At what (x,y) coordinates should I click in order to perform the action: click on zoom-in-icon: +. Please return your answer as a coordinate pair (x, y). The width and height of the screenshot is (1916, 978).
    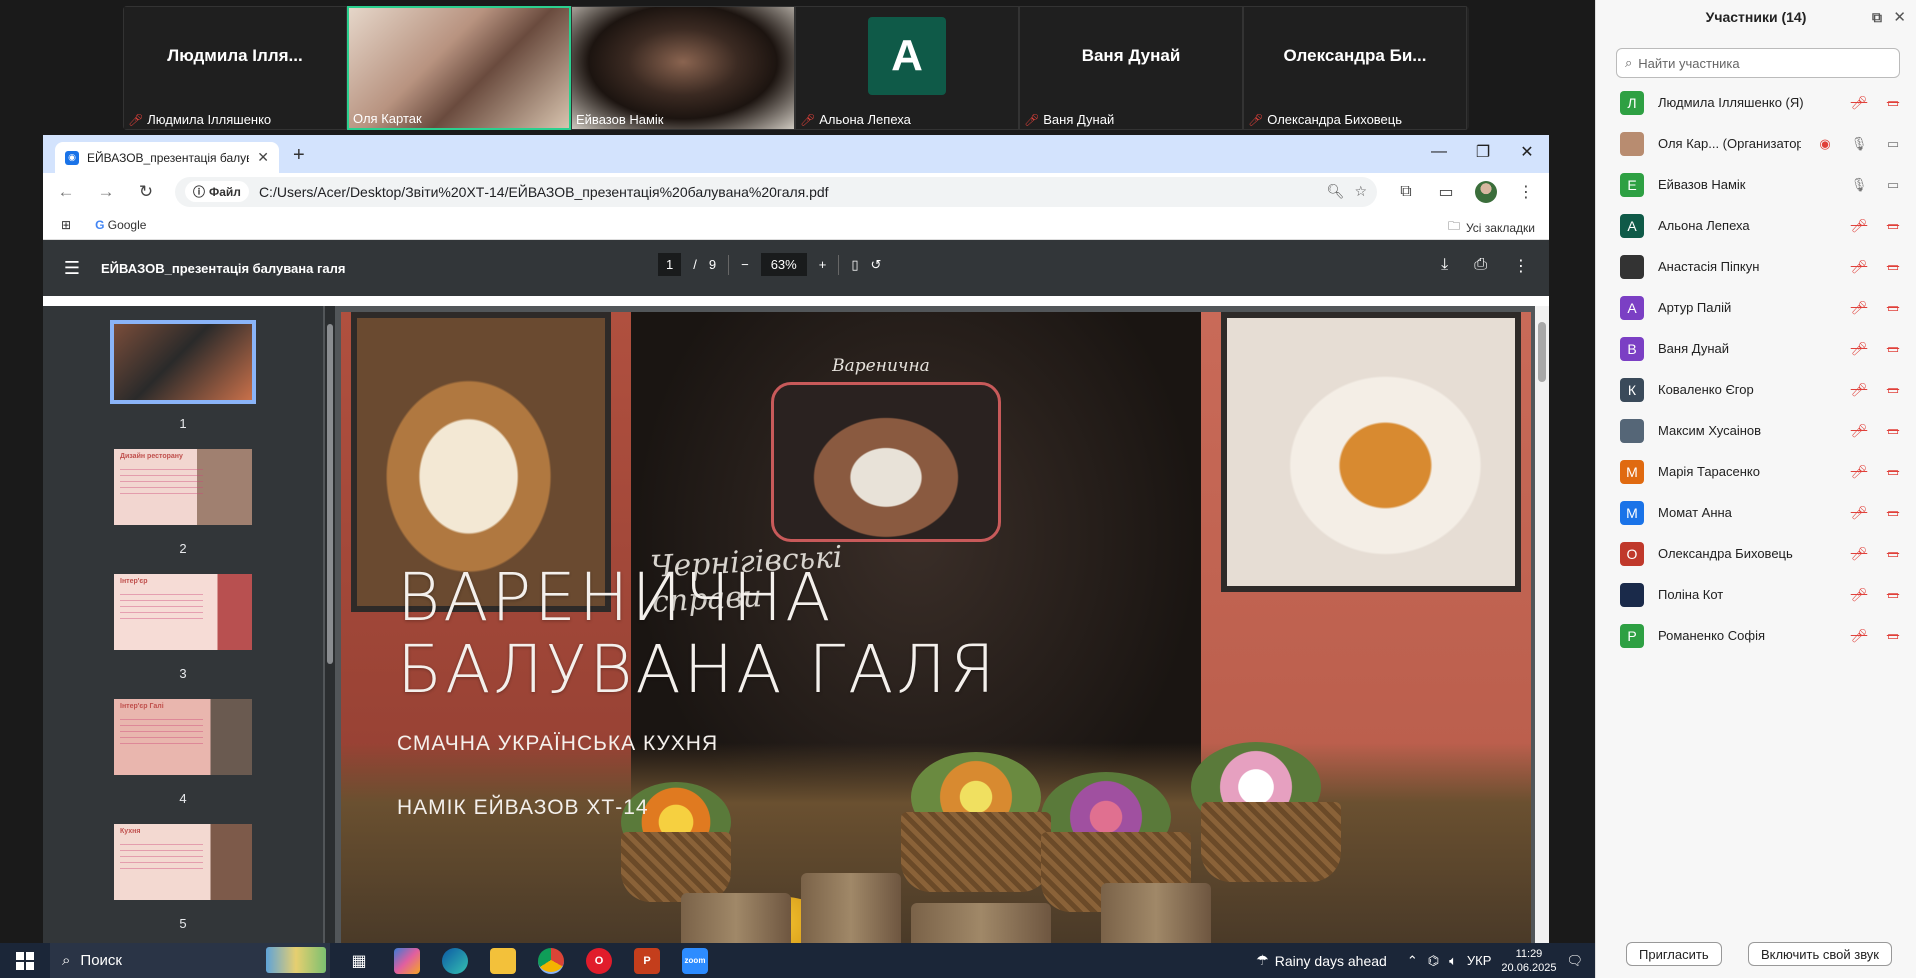
    Looking at the image, I should click on (823, 264).